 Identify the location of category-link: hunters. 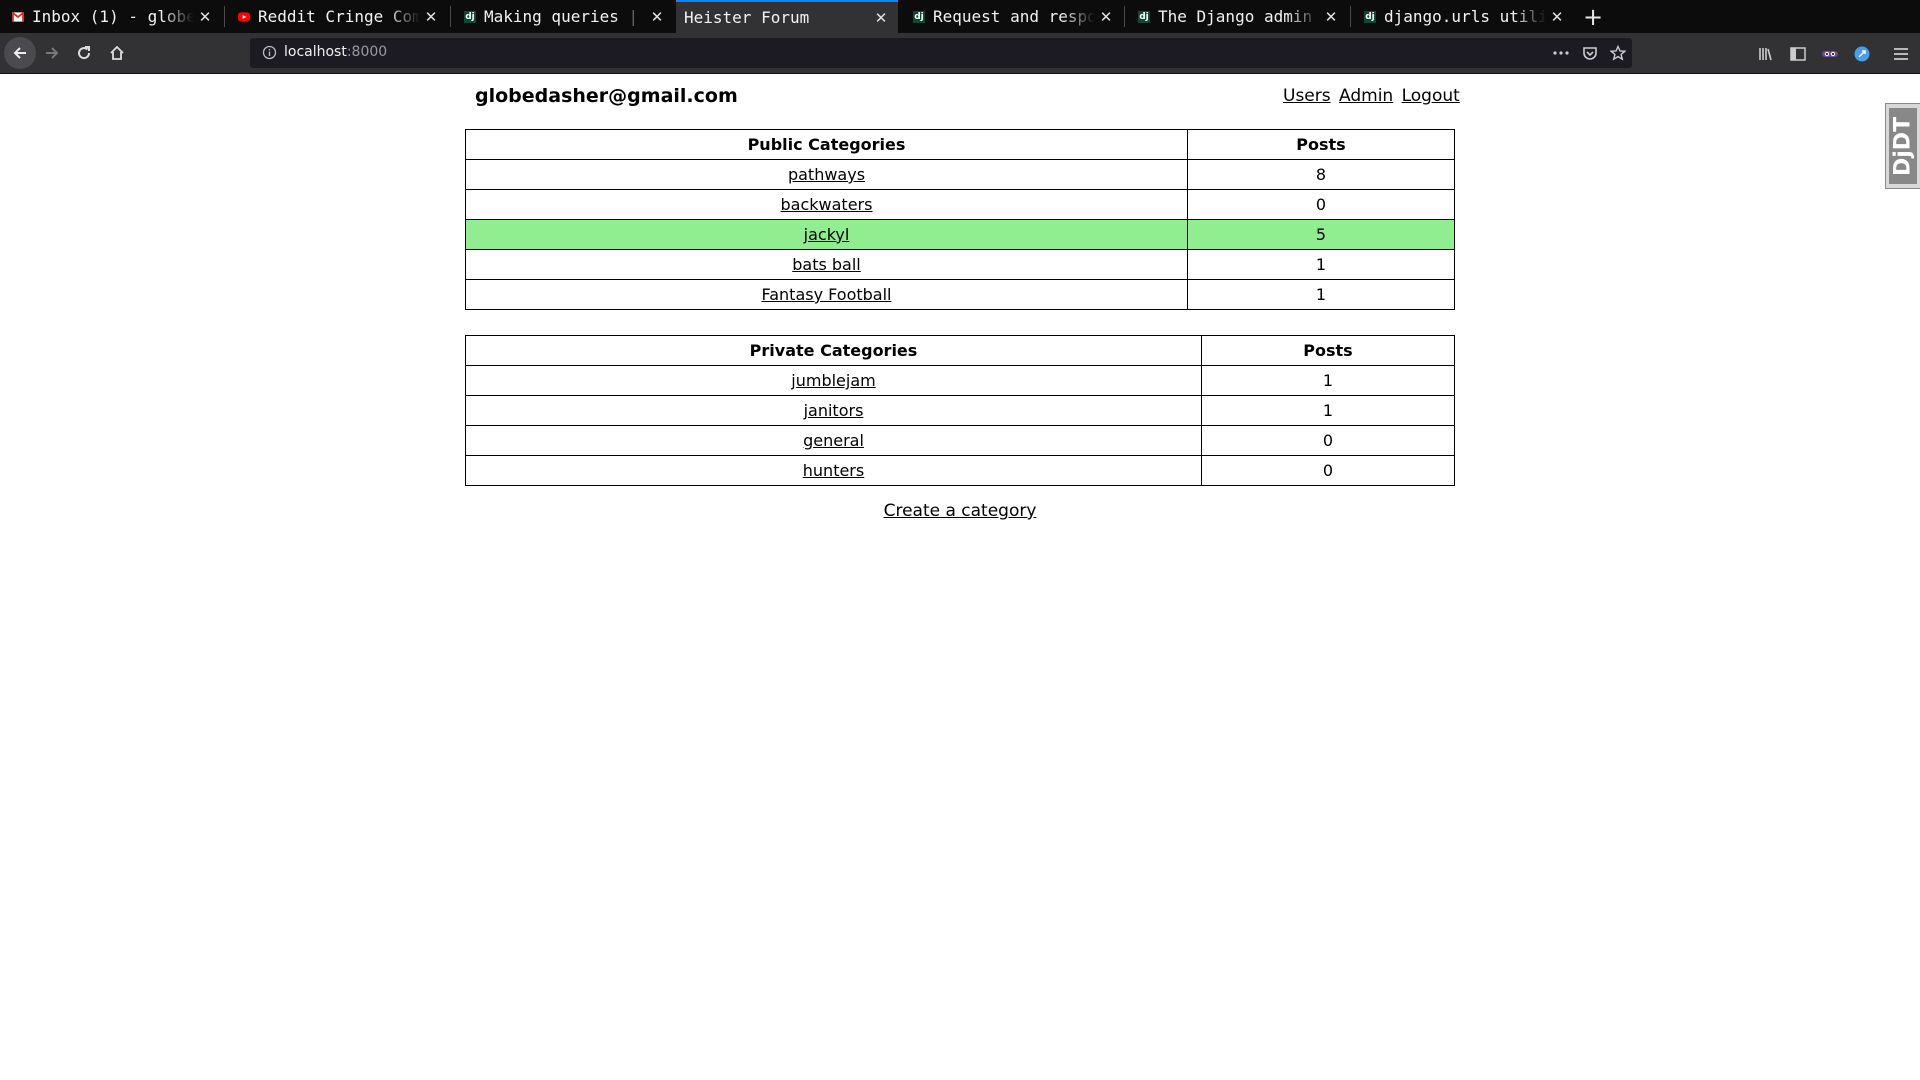
(833, 470).